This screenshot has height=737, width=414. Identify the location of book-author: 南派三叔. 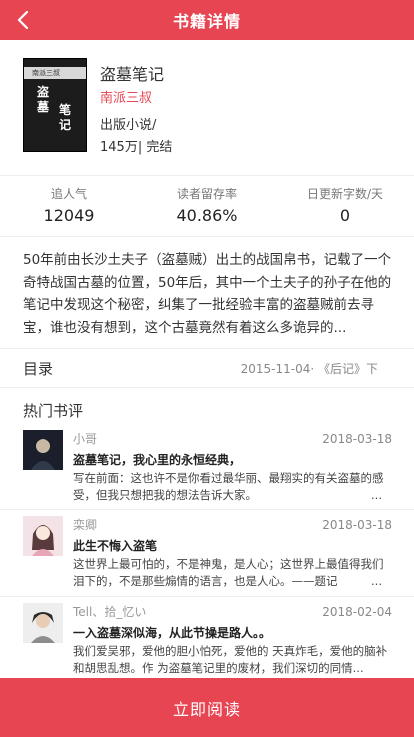
(140, 99).